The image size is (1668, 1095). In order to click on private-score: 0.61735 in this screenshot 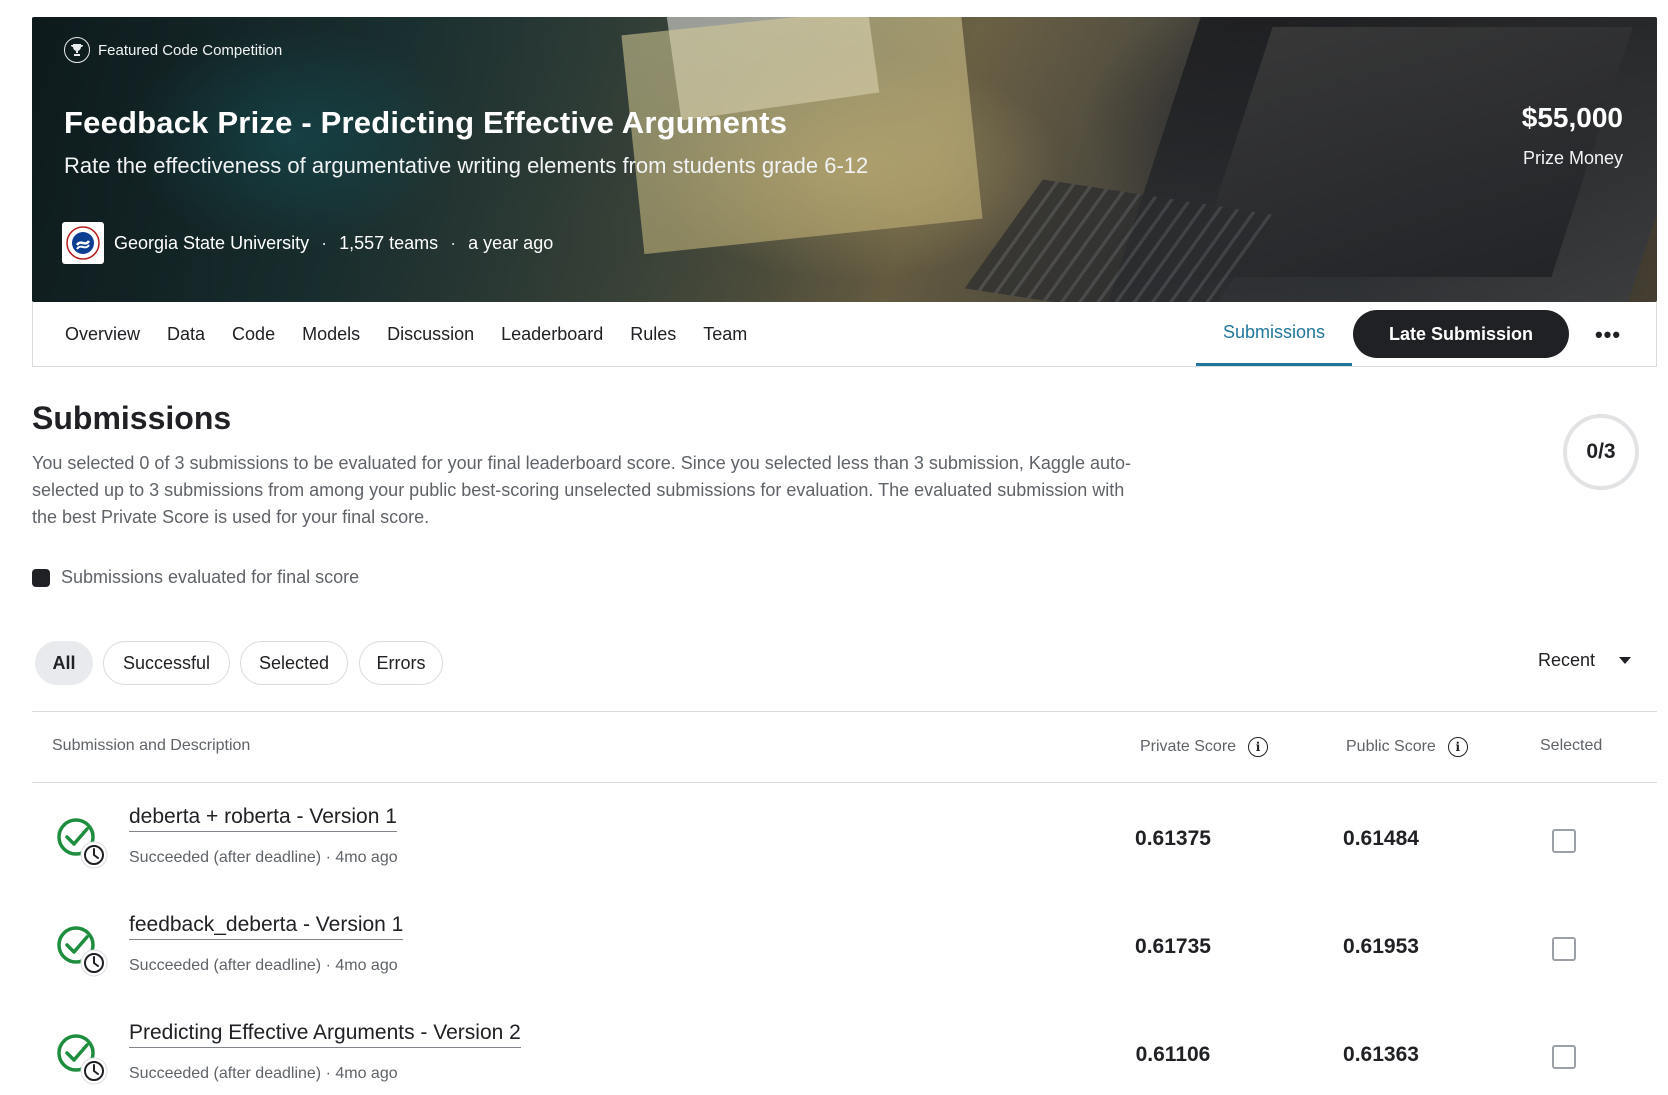, I will do `click(1173, 946)`.